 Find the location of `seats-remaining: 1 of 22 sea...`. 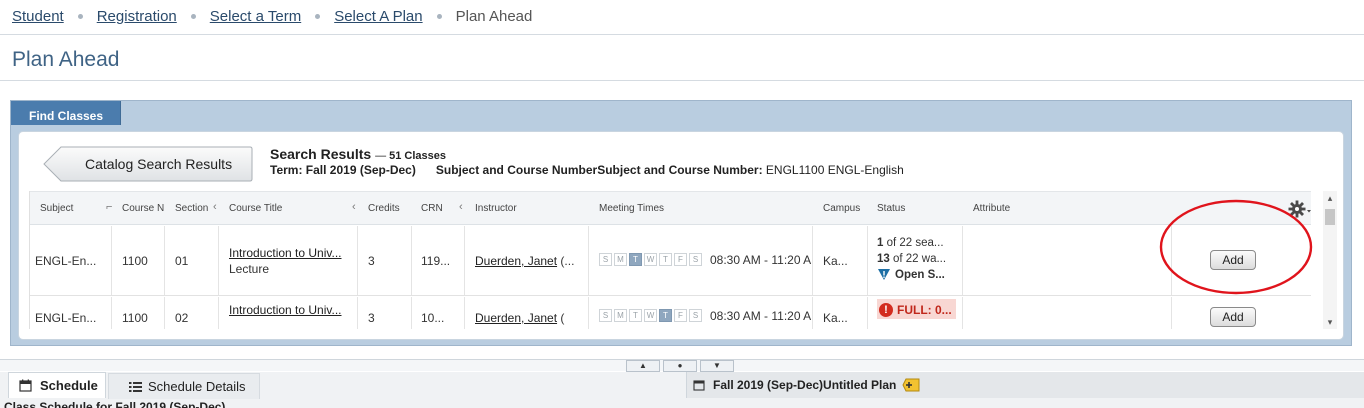

seats-remaining: 1 of 22 sea... is located at coordinates (919, 243).